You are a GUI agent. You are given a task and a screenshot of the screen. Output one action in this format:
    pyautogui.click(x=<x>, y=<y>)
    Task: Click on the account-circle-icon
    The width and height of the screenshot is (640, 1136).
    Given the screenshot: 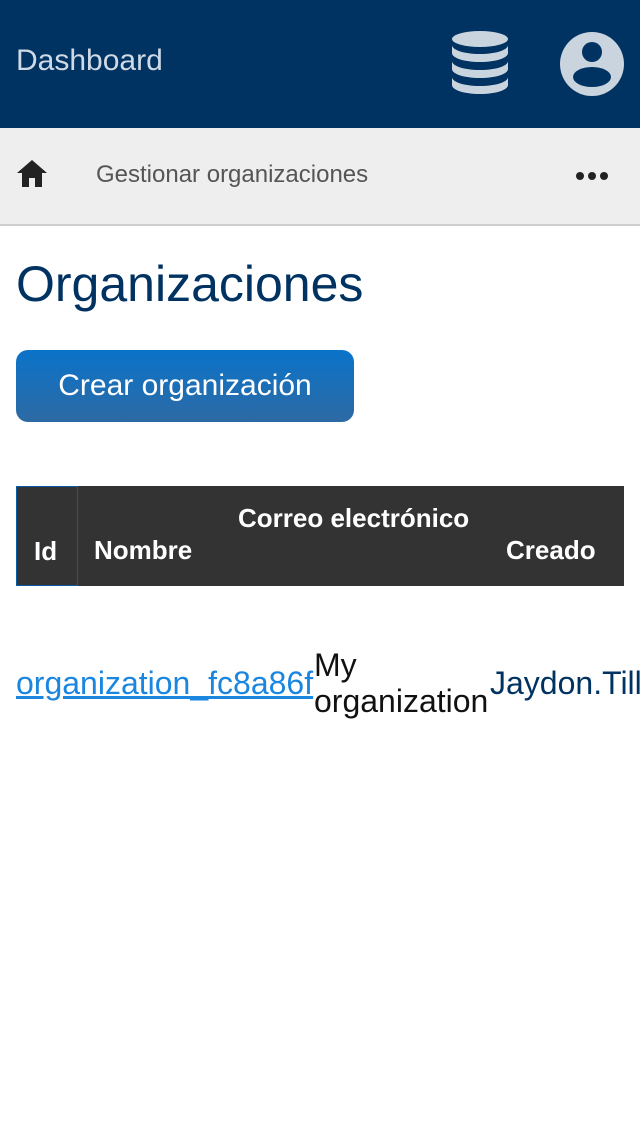 What is the action you would take?
    pyautogui.click(x=592, y=64)
    